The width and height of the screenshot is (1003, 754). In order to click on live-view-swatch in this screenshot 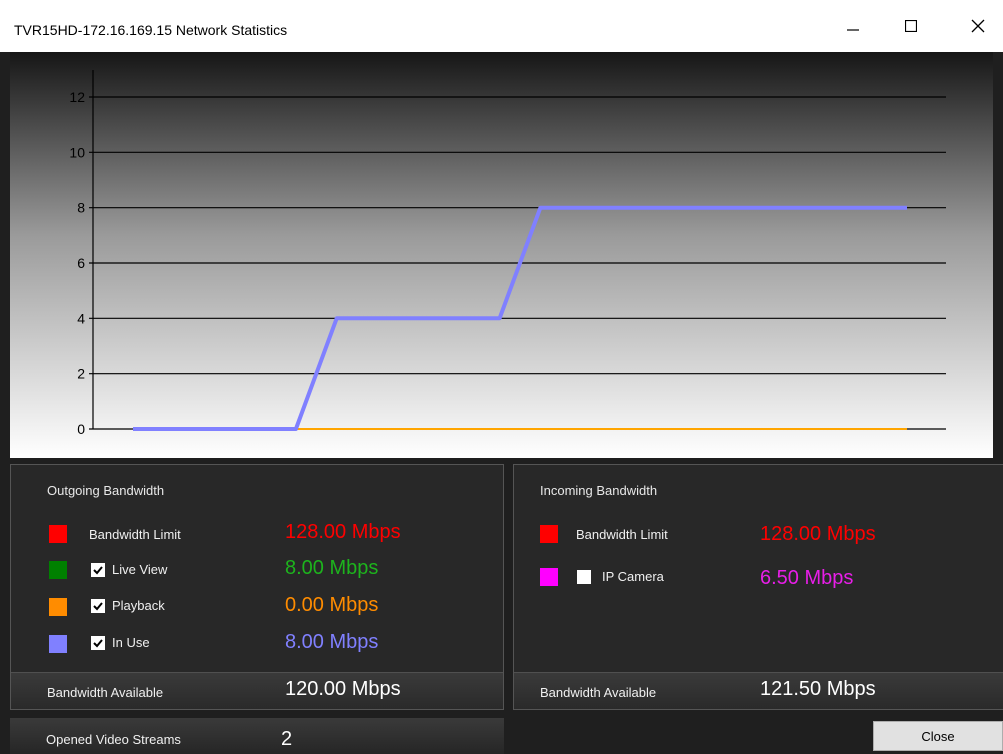, I will do `click(58, 570)`.